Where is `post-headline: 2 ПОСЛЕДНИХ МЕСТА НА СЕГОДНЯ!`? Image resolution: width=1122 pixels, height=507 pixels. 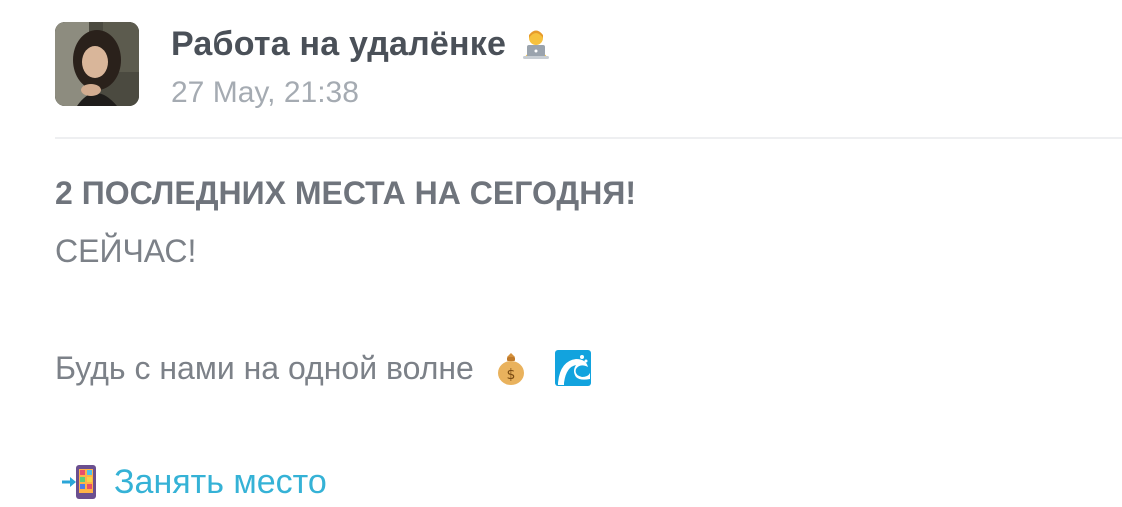
post-headline: 2 ПОСЛЕДНИХ МЕСТА НА СЕГОДНЯ! is located at coordinates (345, 193).